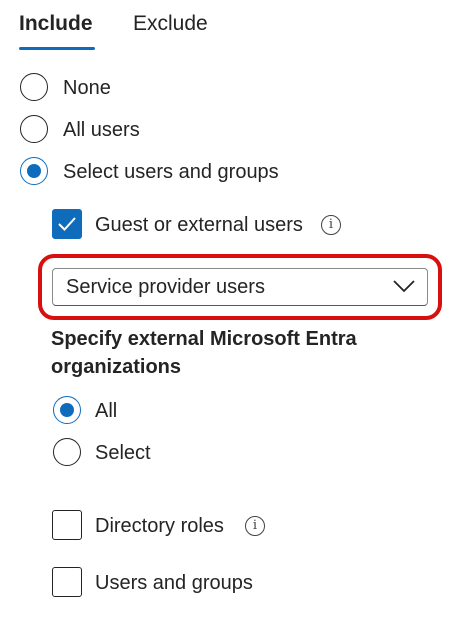 This screenshot has height=620, width=449. What do you see at coordinates (67, 582) in the screenshot?
I see `users-and-groups-checkbox` at bounding box center [67, 582].